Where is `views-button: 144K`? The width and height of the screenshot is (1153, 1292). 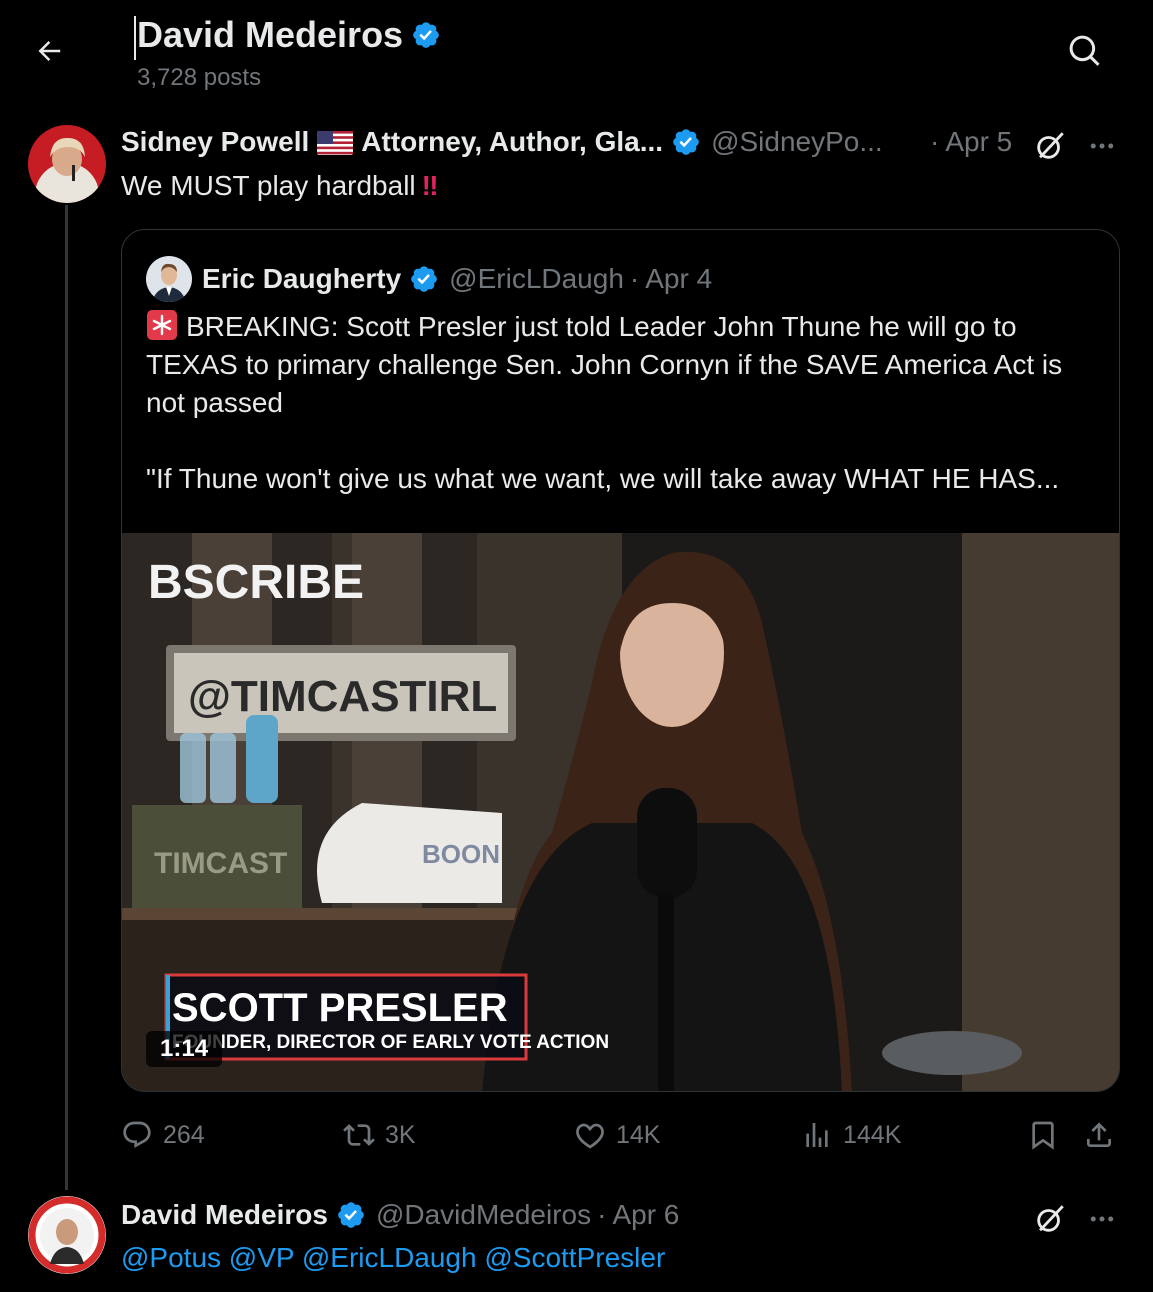 views-button: 144K is located at coordinates (851, 1135).